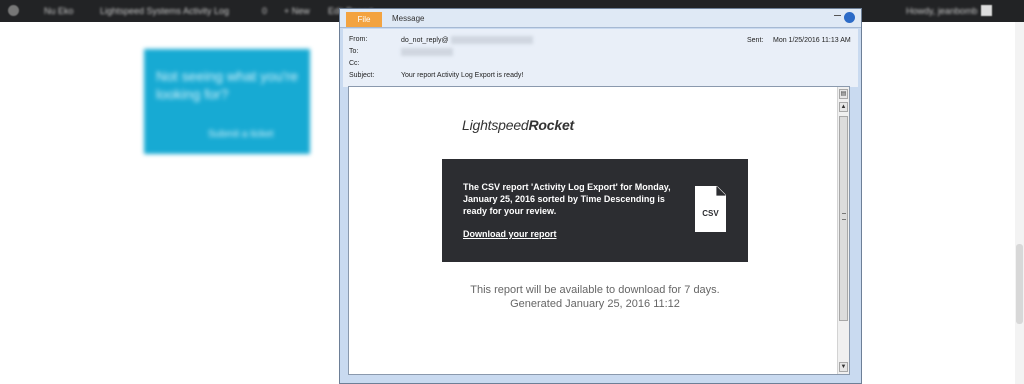 Image resolution: width=1024 pixels, height=384 pixels. Describe the element at coordinates (241, 134) in the screenshot. I see `submit-ticket-link: Submit a ticket` at that location.